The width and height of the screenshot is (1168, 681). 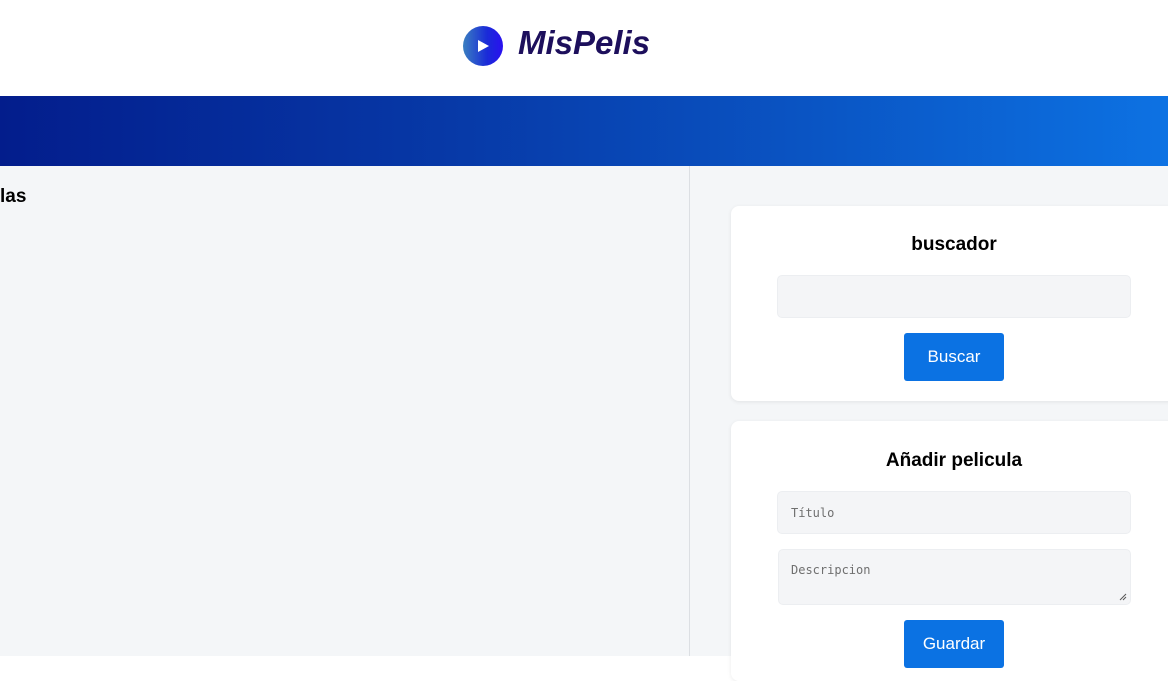 I want to click on site-header: MisPelis, so click(x=584, y=48).